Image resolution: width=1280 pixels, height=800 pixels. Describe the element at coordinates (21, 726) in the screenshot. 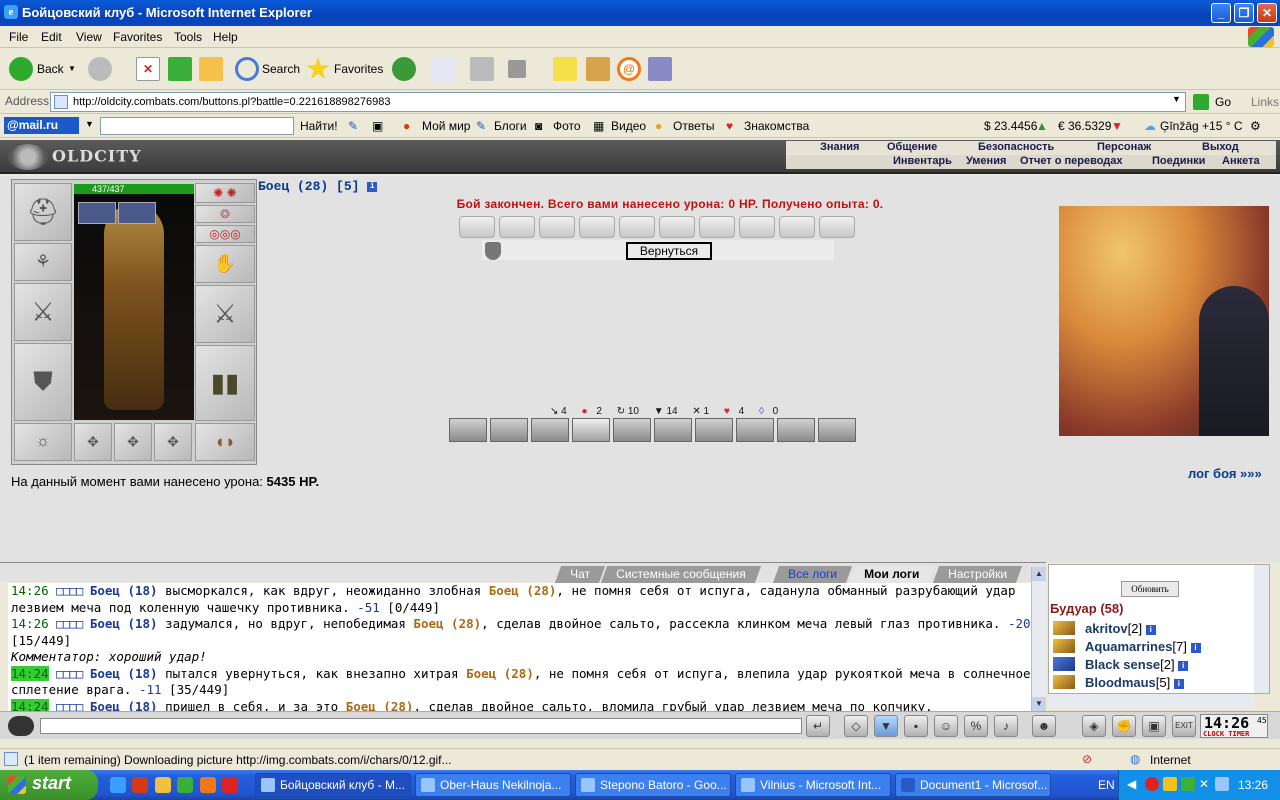

I see `chat-avatar-icon` at that location.